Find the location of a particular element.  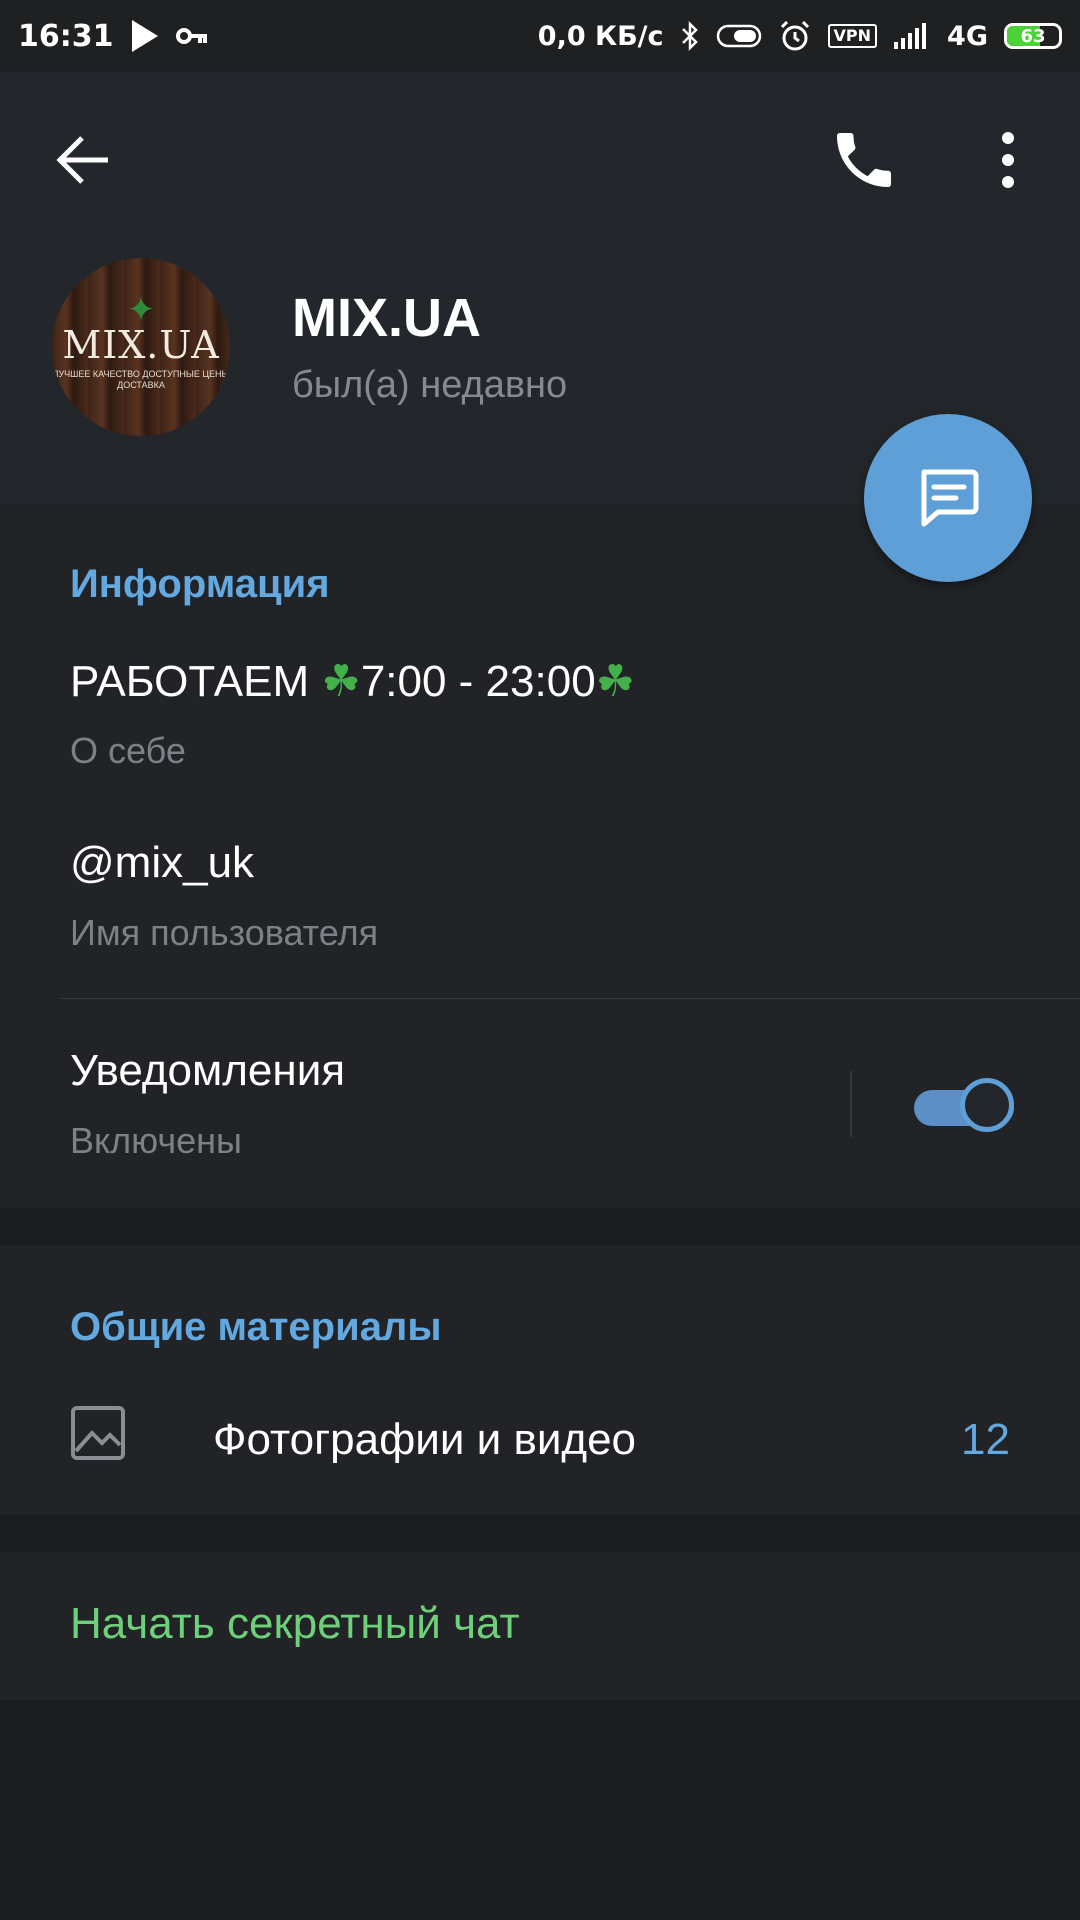

avatar-logo-text: MIX.UA is located at coordinates (141, 345).